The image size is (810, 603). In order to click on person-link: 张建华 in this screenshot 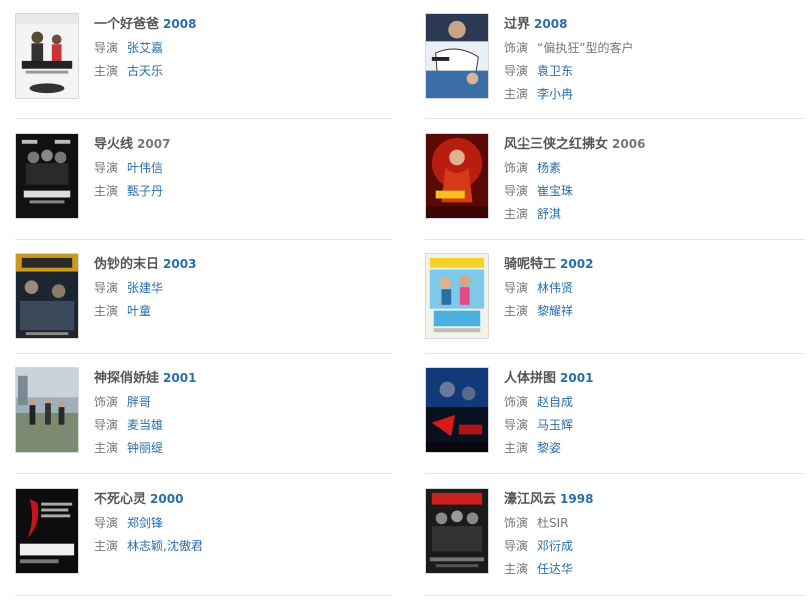, I will do `click(145, 288)`.